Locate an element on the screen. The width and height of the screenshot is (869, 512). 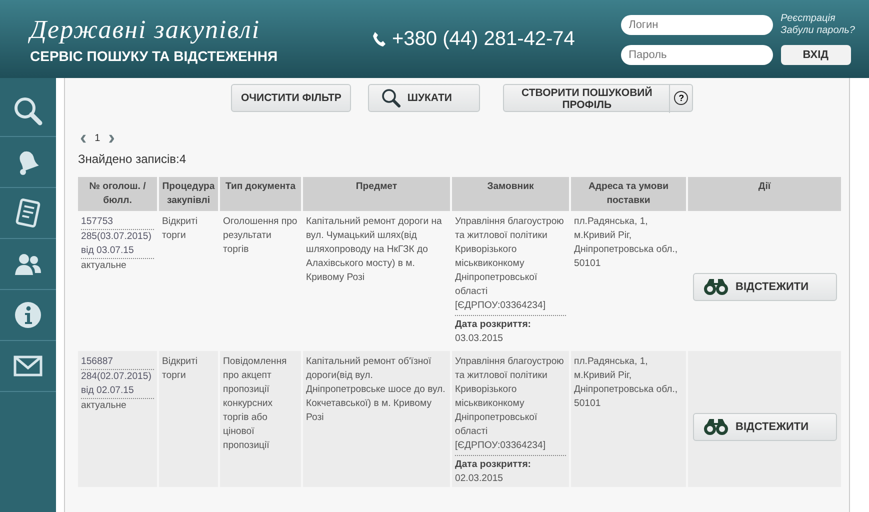
column-header: Дії is located at coordinates (764, 194).